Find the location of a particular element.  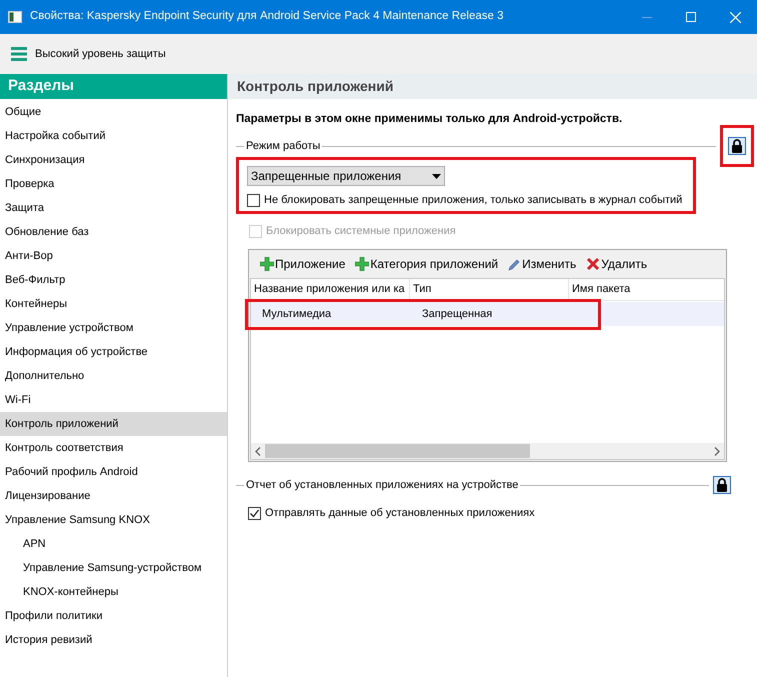

sidebar-item: Wi-Fi is located at coordinates (113, 400).